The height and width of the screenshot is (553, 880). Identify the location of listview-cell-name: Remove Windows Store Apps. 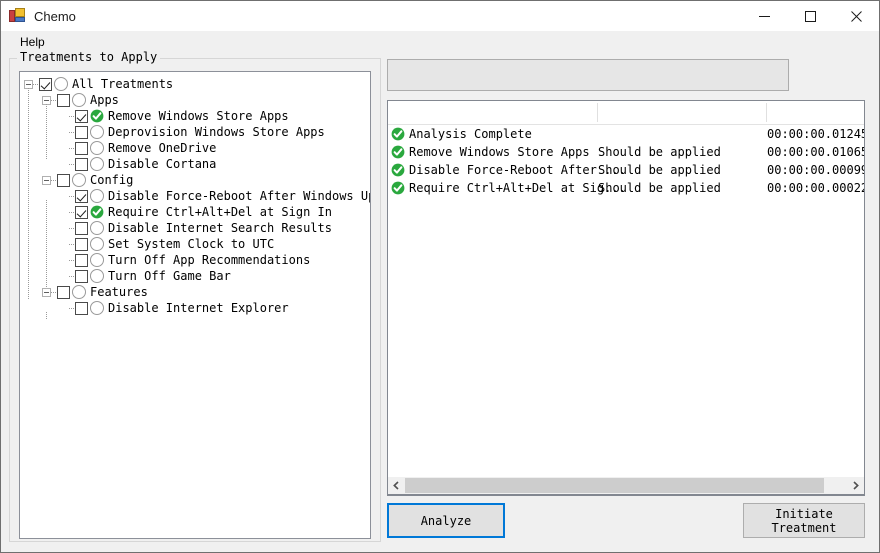
(499, 152).